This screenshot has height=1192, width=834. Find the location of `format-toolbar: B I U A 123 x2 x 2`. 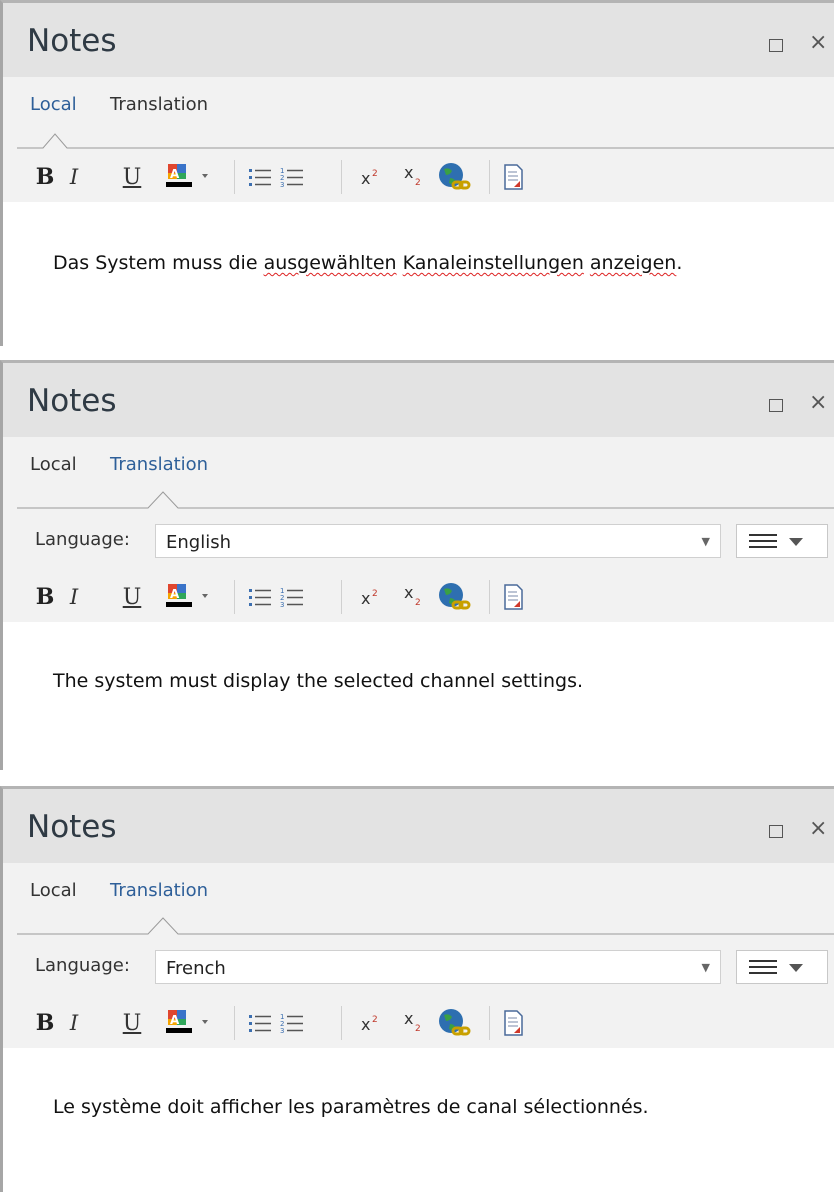

format-toolbar: B I U A 123 x2 x 2 is located at coordinates (418, 177).